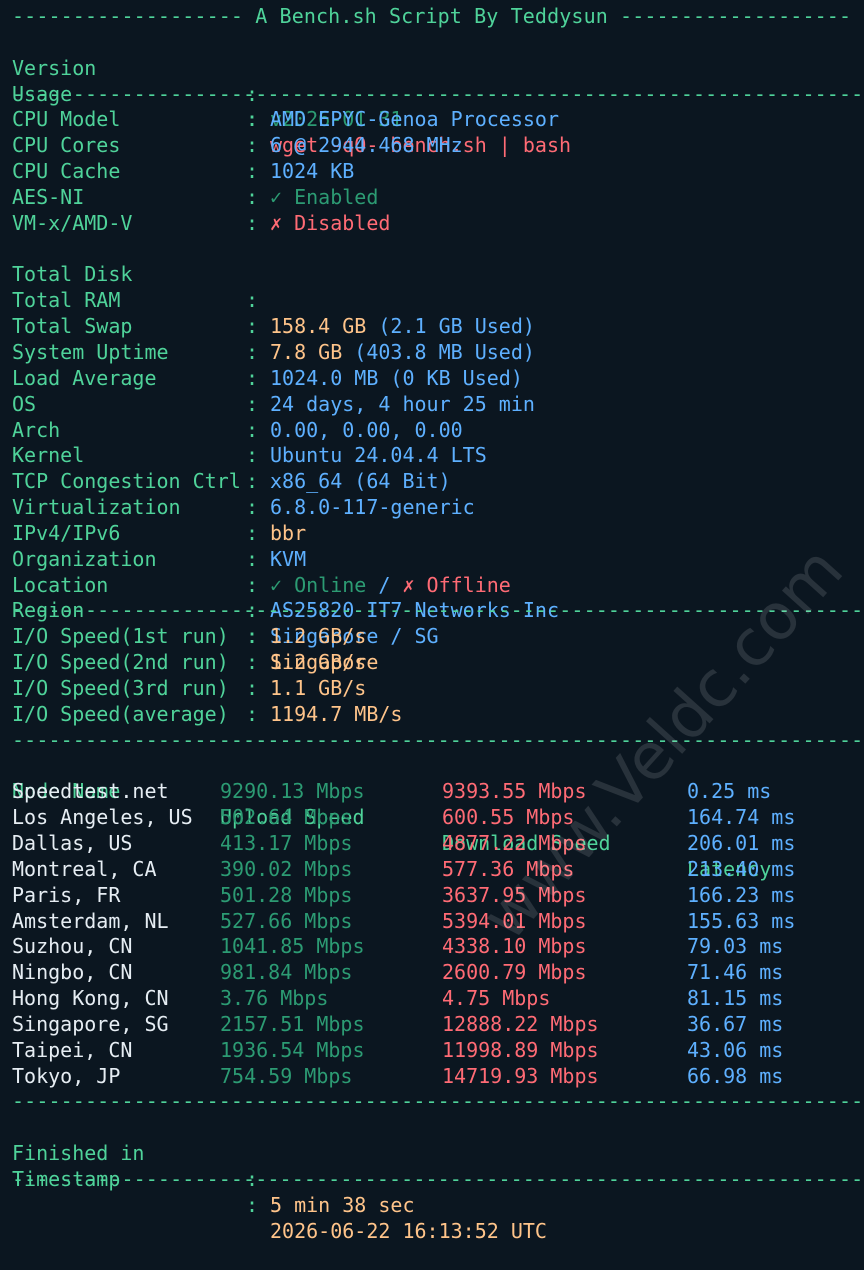 This screenshot has width=864, height=1270. I want to click on io-speed-row: I/O Speed(average):1194.7 MB/s, so click(435, 715).